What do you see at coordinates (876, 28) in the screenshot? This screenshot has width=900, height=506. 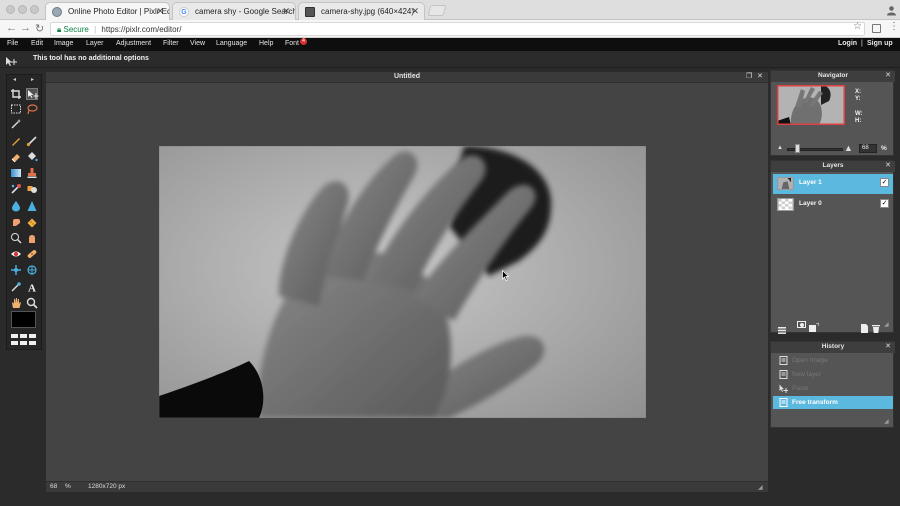 I see `extension-icon` at bounding box center [876, 28].